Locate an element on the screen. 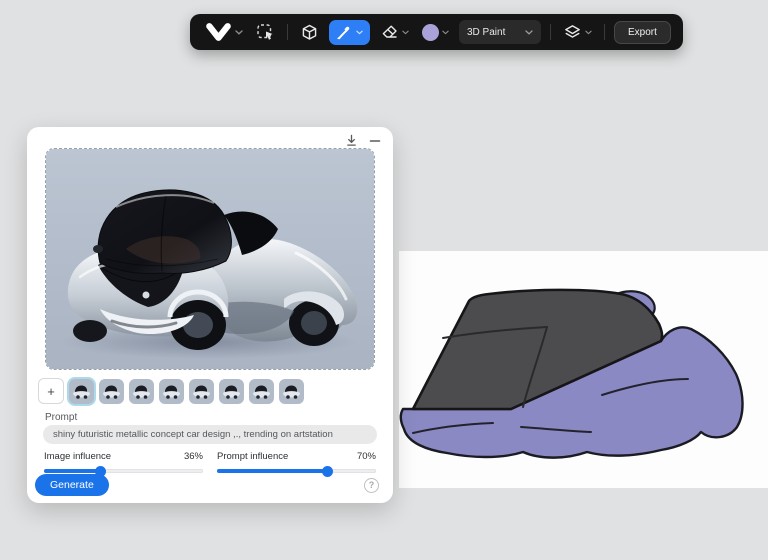 This screenshot has width=768, height=560. variant-thumbnails: + is located at coordinates (171, 391).